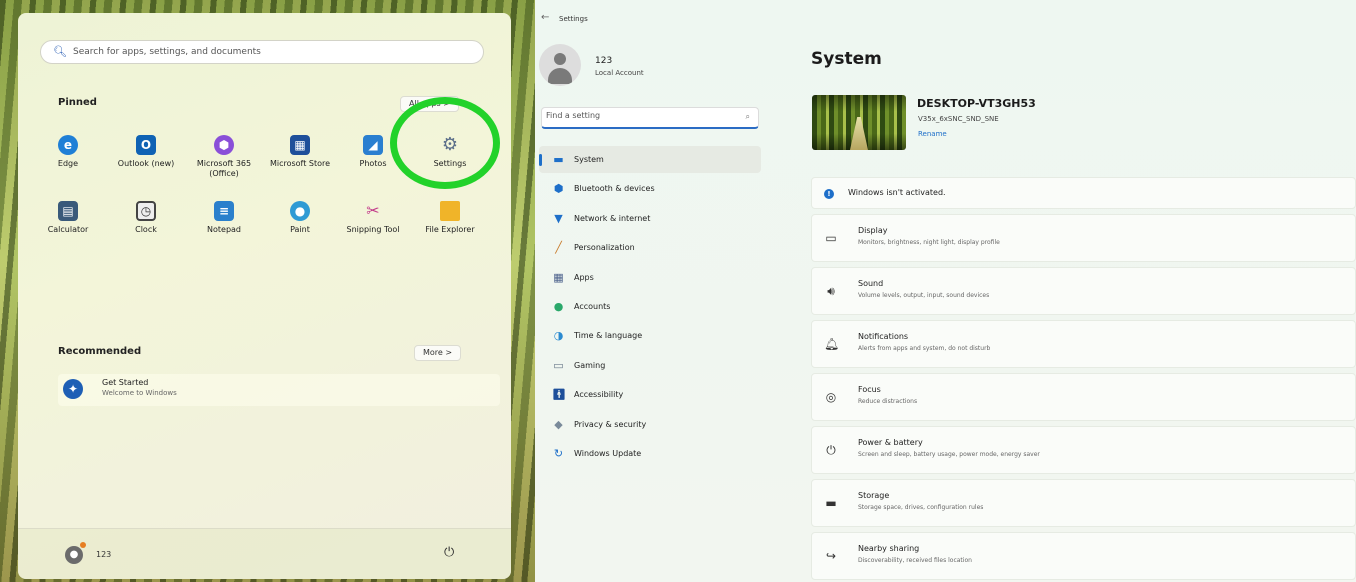 The image size is (1356, 582). Describe the element at coordinates (608, 453) in the screenshot. I see `nav-label: Windows Update` at that location.